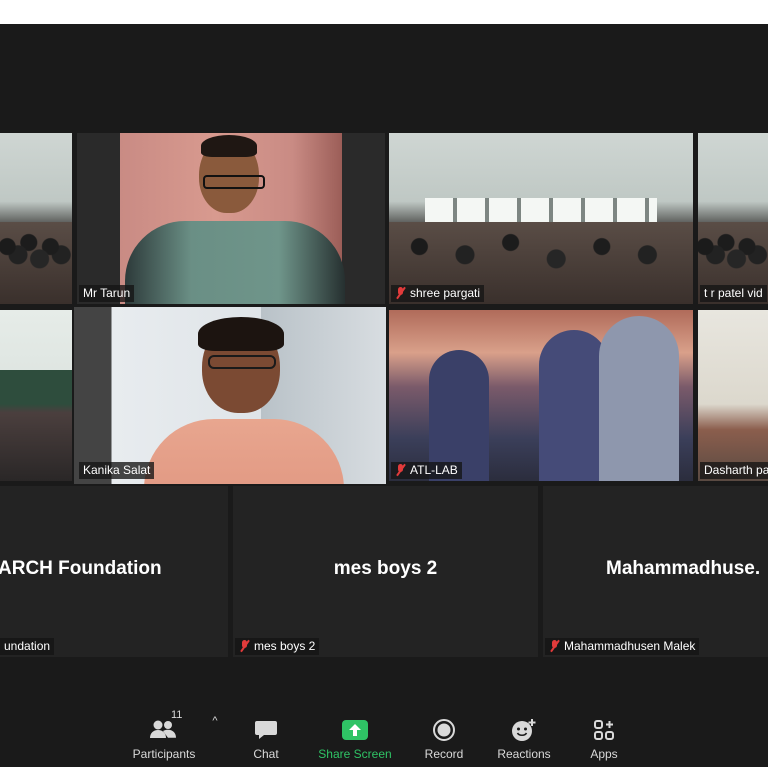  Describe the element at coordinates (445, 293) in the screenshot. I see `participant-name: shree pargati` at that location.